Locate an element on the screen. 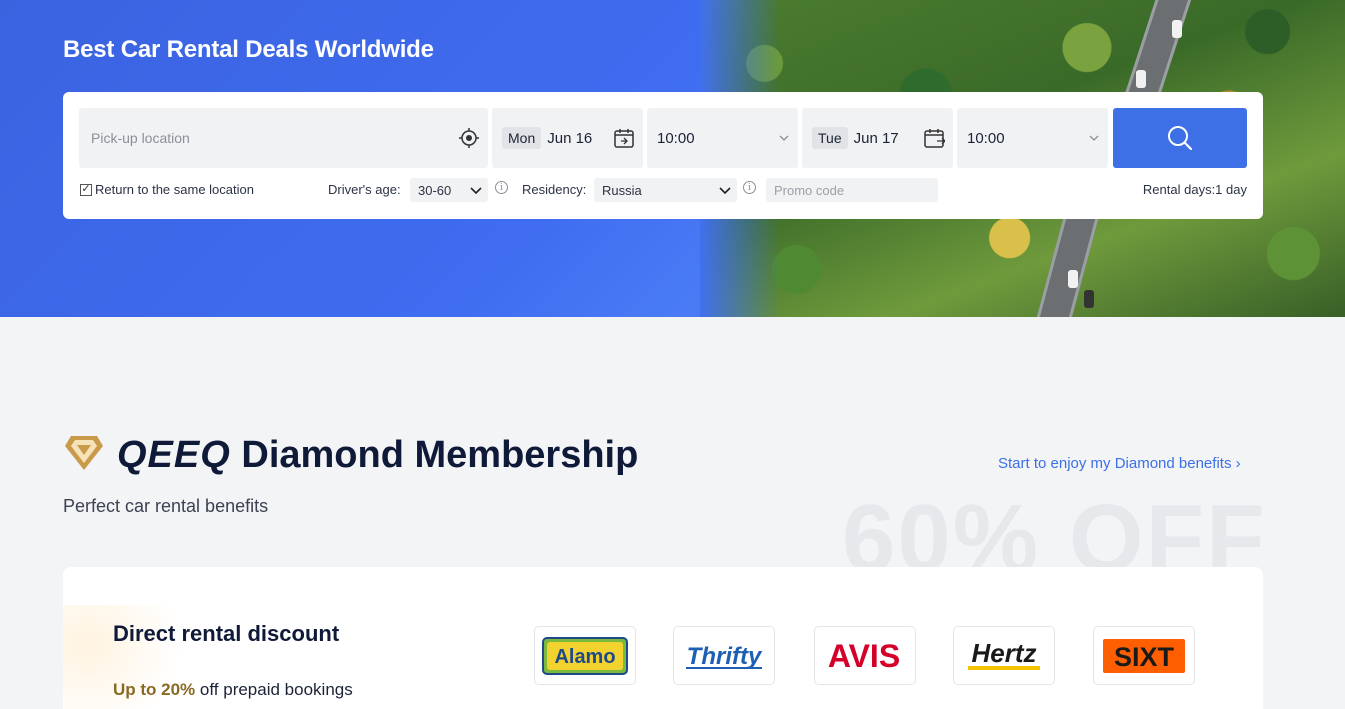  driver-age-select: 30-60 is located at coordinates (449, 190).